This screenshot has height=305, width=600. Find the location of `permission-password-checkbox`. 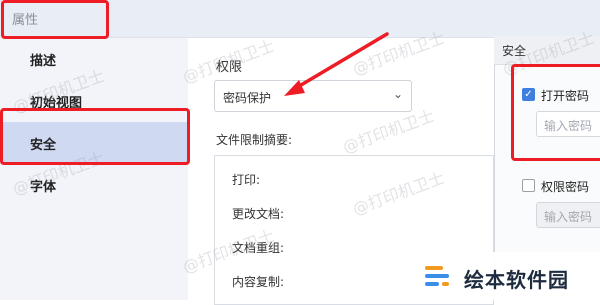

permission-password-checkbox is located at coordinates (528, 185).